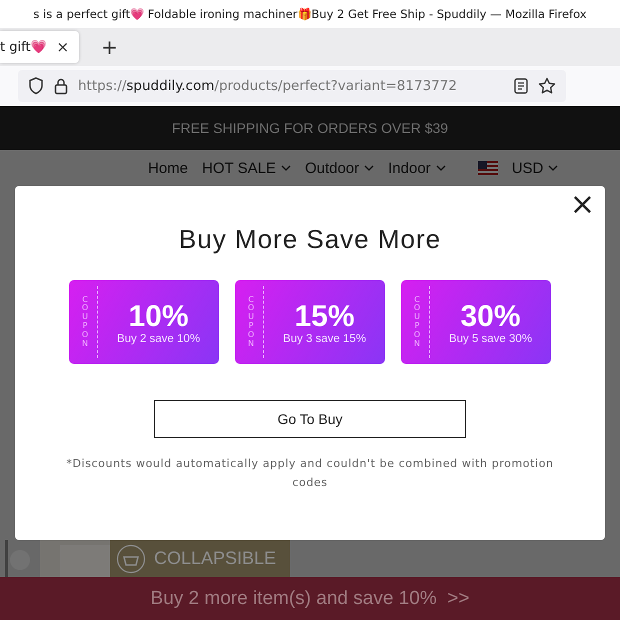 This screenshot has width=620, height=620. I want to click on dialog-title: Buy More Save More, so click(310, 239).